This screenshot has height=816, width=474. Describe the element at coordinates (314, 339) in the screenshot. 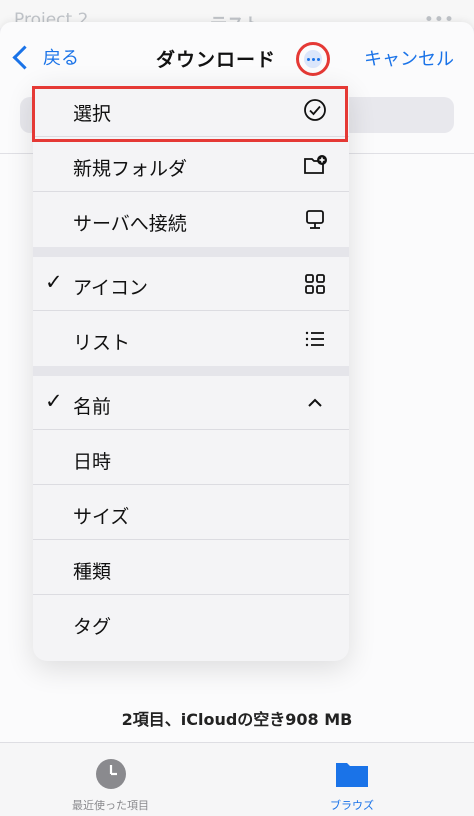

I see `list-icon` at that location.